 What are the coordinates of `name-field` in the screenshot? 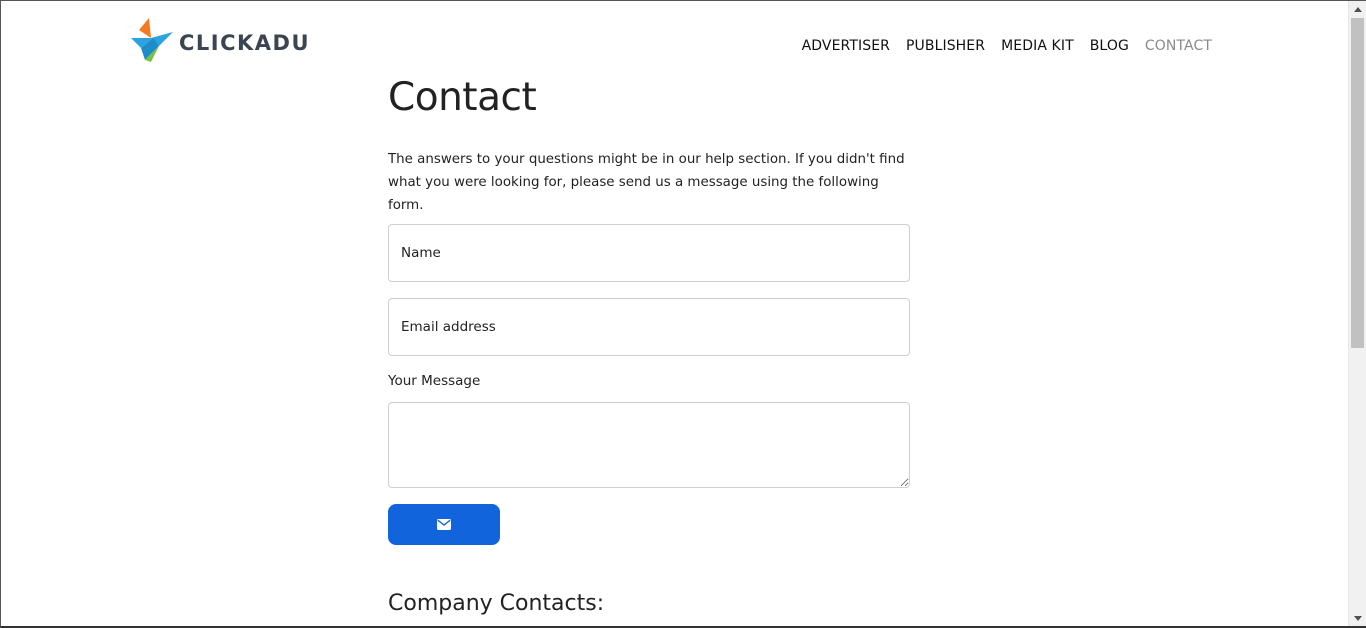 It's located at (649, 253).